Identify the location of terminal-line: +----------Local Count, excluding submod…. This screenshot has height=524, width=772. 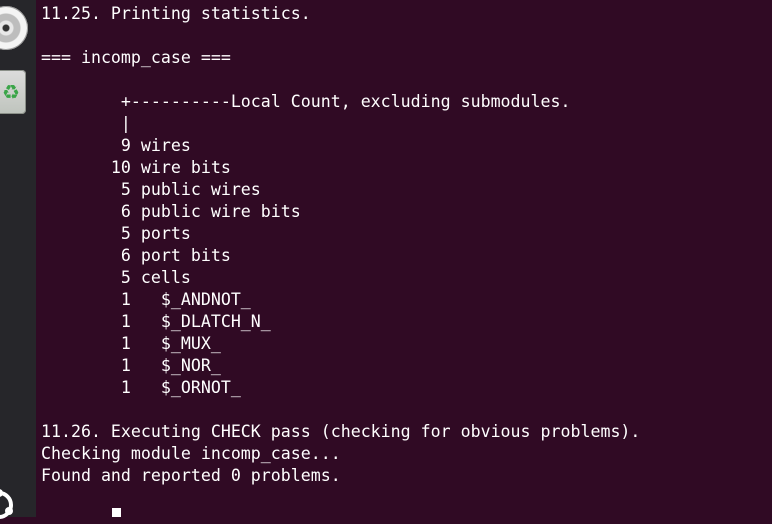
(306, 101).